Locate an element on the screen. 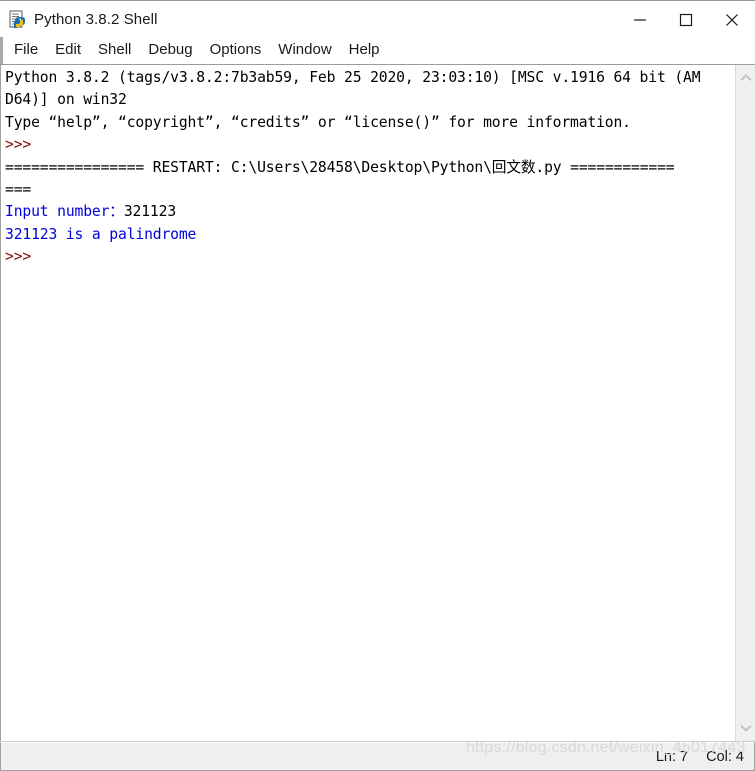 The height and width of the screenshot is (771, 755). menu-item-debug: Debug is located at coordinates (170, 50).